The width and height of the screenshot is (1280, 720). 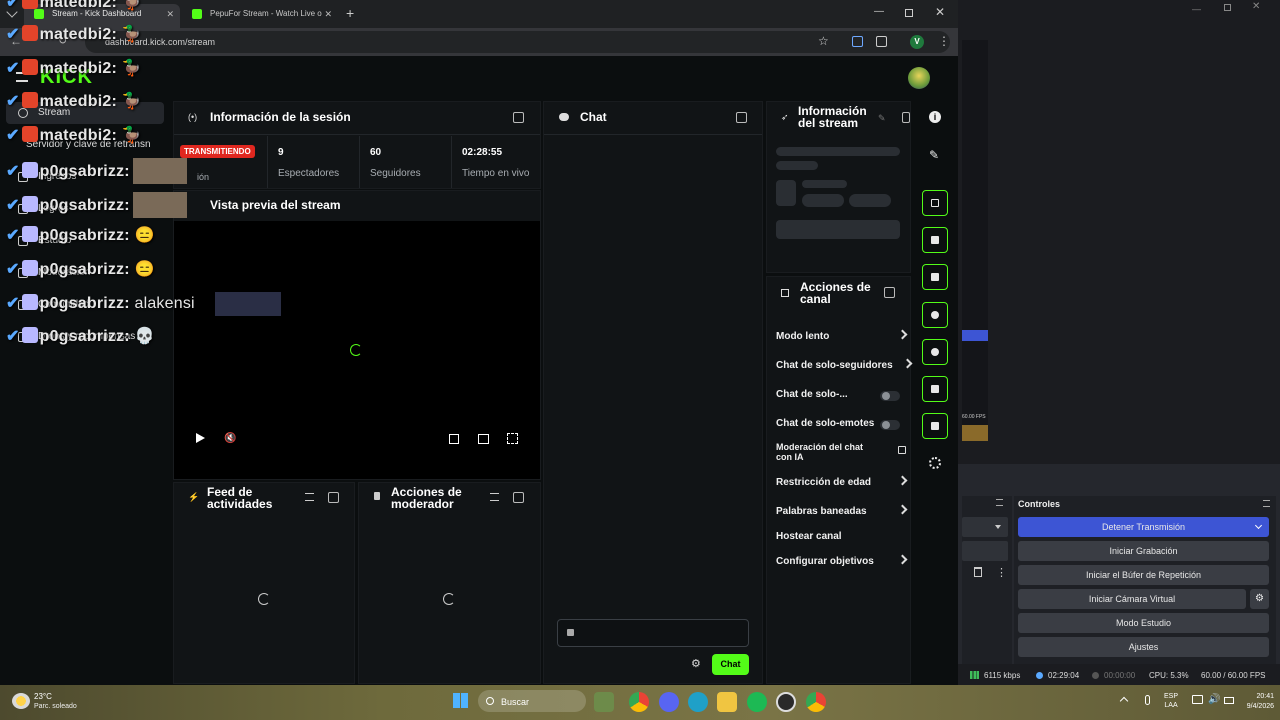 What do you see at coordinates (260, 16) in the screenshot?
I see `browser-tab-pepufor: PepuFor Stream - Watch Live o ✕` at bounding box center [260, 16].